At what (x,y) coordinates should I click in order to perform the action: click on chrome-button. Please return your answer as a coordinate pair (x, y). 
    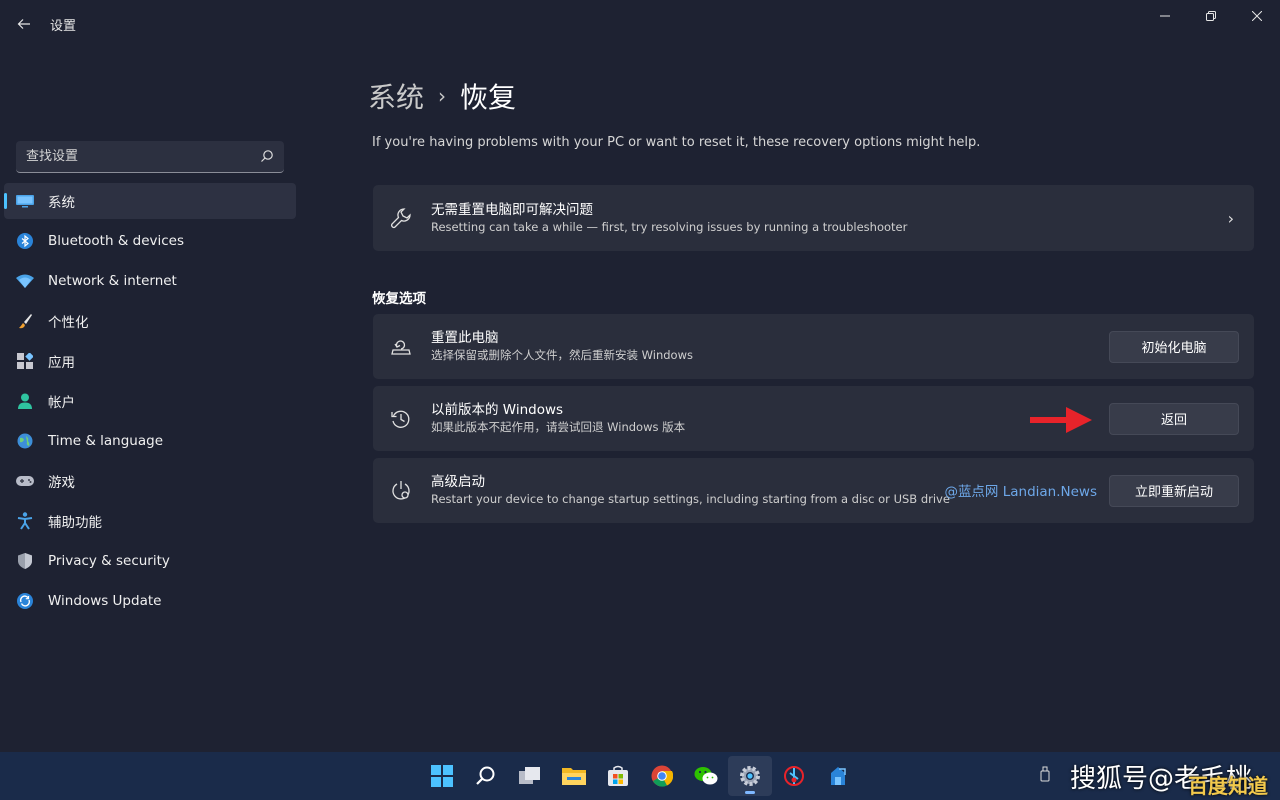
    Looking at the image, I should click on (662, 776).